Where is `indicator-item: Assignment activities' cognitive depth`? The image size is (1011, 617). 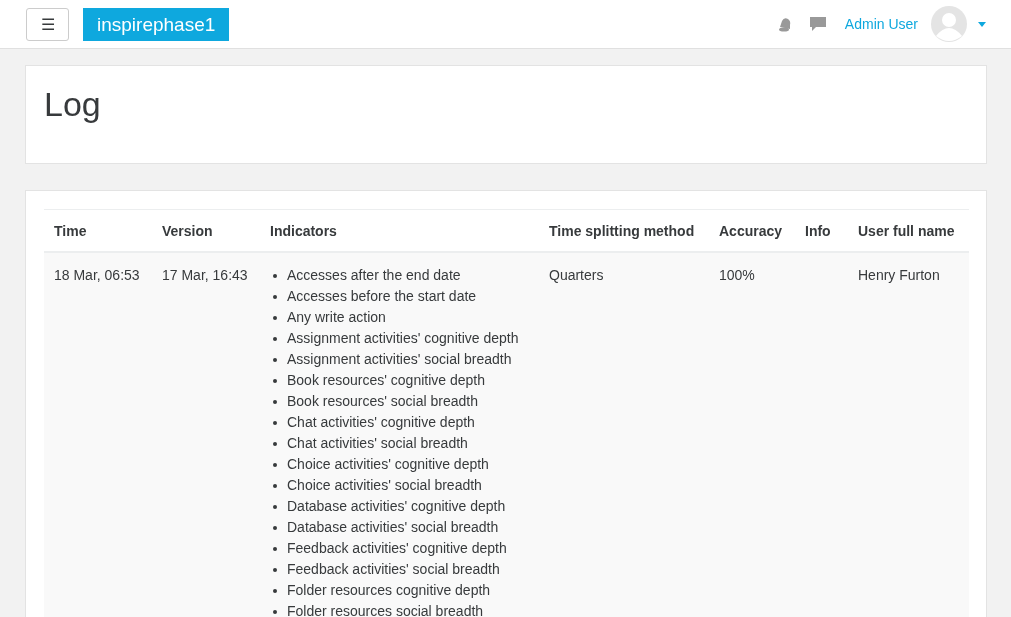
indicator-item: Assignment activities' cognitive depth is located at coordinates (403, 338).